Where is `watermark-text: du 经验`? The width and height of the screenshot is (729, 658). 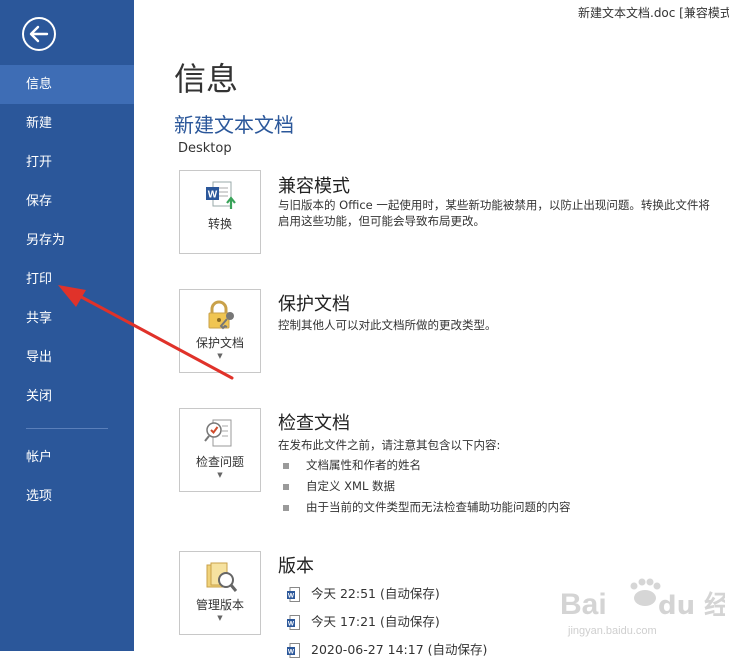
watermark-text: du 经验 is located at coordinates (691, 605).